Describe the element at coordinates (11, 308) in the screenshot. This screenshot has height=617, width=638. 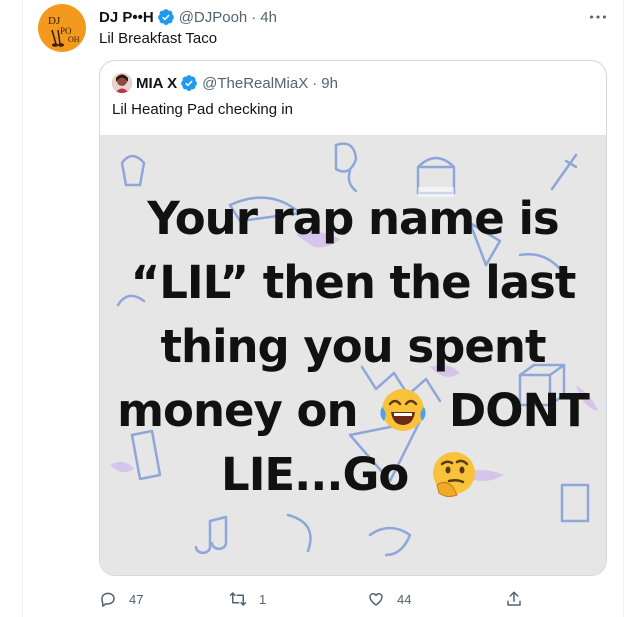
I see `left-column` at that location.